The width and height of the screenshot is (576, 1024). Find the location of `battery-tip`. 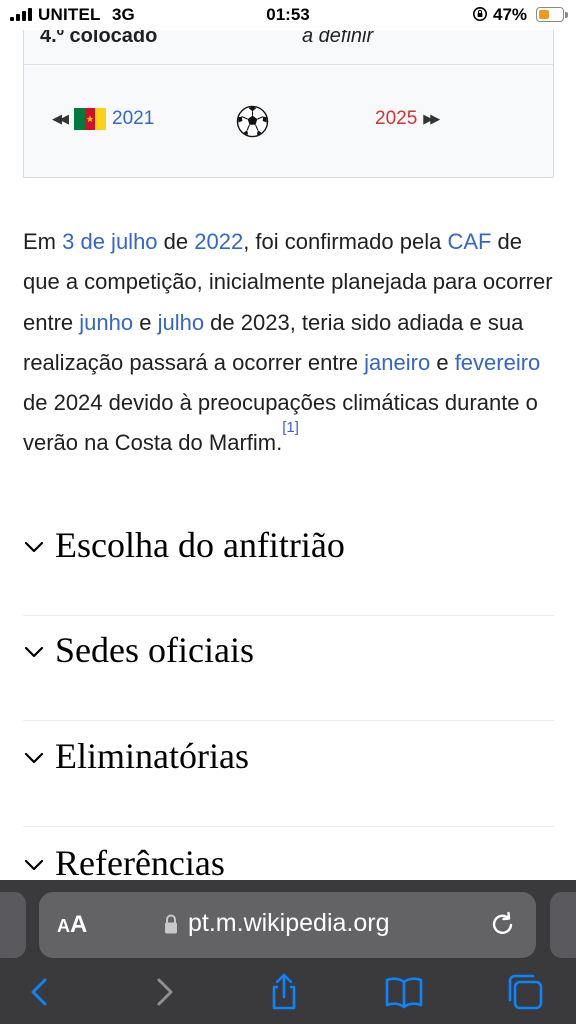

battery-tip is located at coordinates (566, 15).